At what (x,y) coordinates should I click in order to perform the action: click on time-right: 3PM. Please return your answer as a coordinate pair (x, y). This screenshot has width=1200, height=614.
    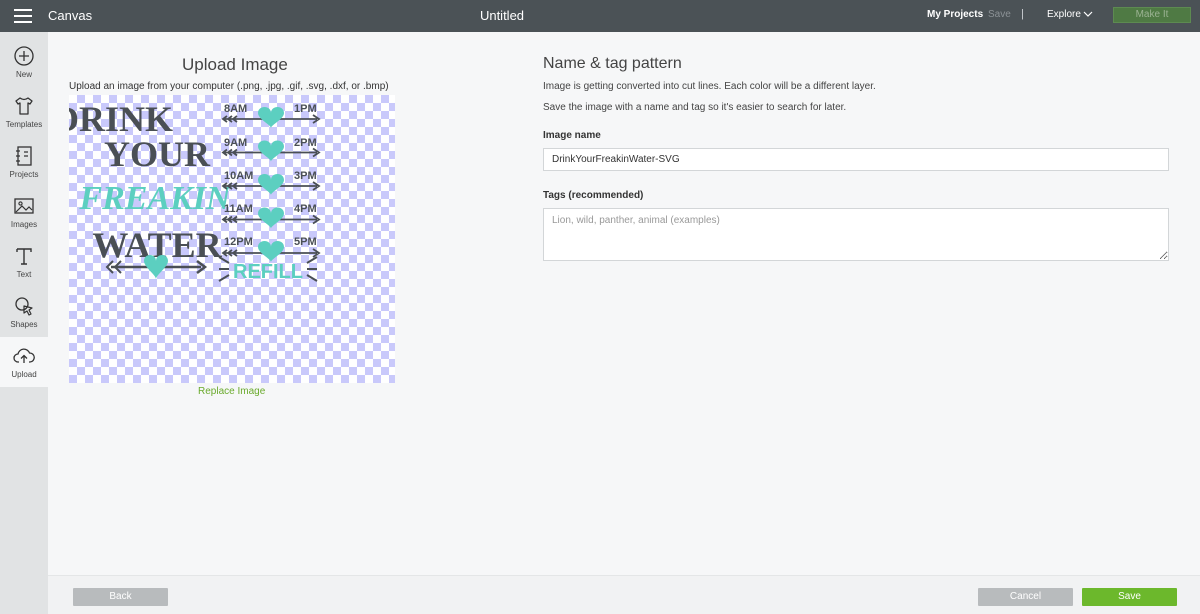
    Looking at the image, I should click on (305, 176).